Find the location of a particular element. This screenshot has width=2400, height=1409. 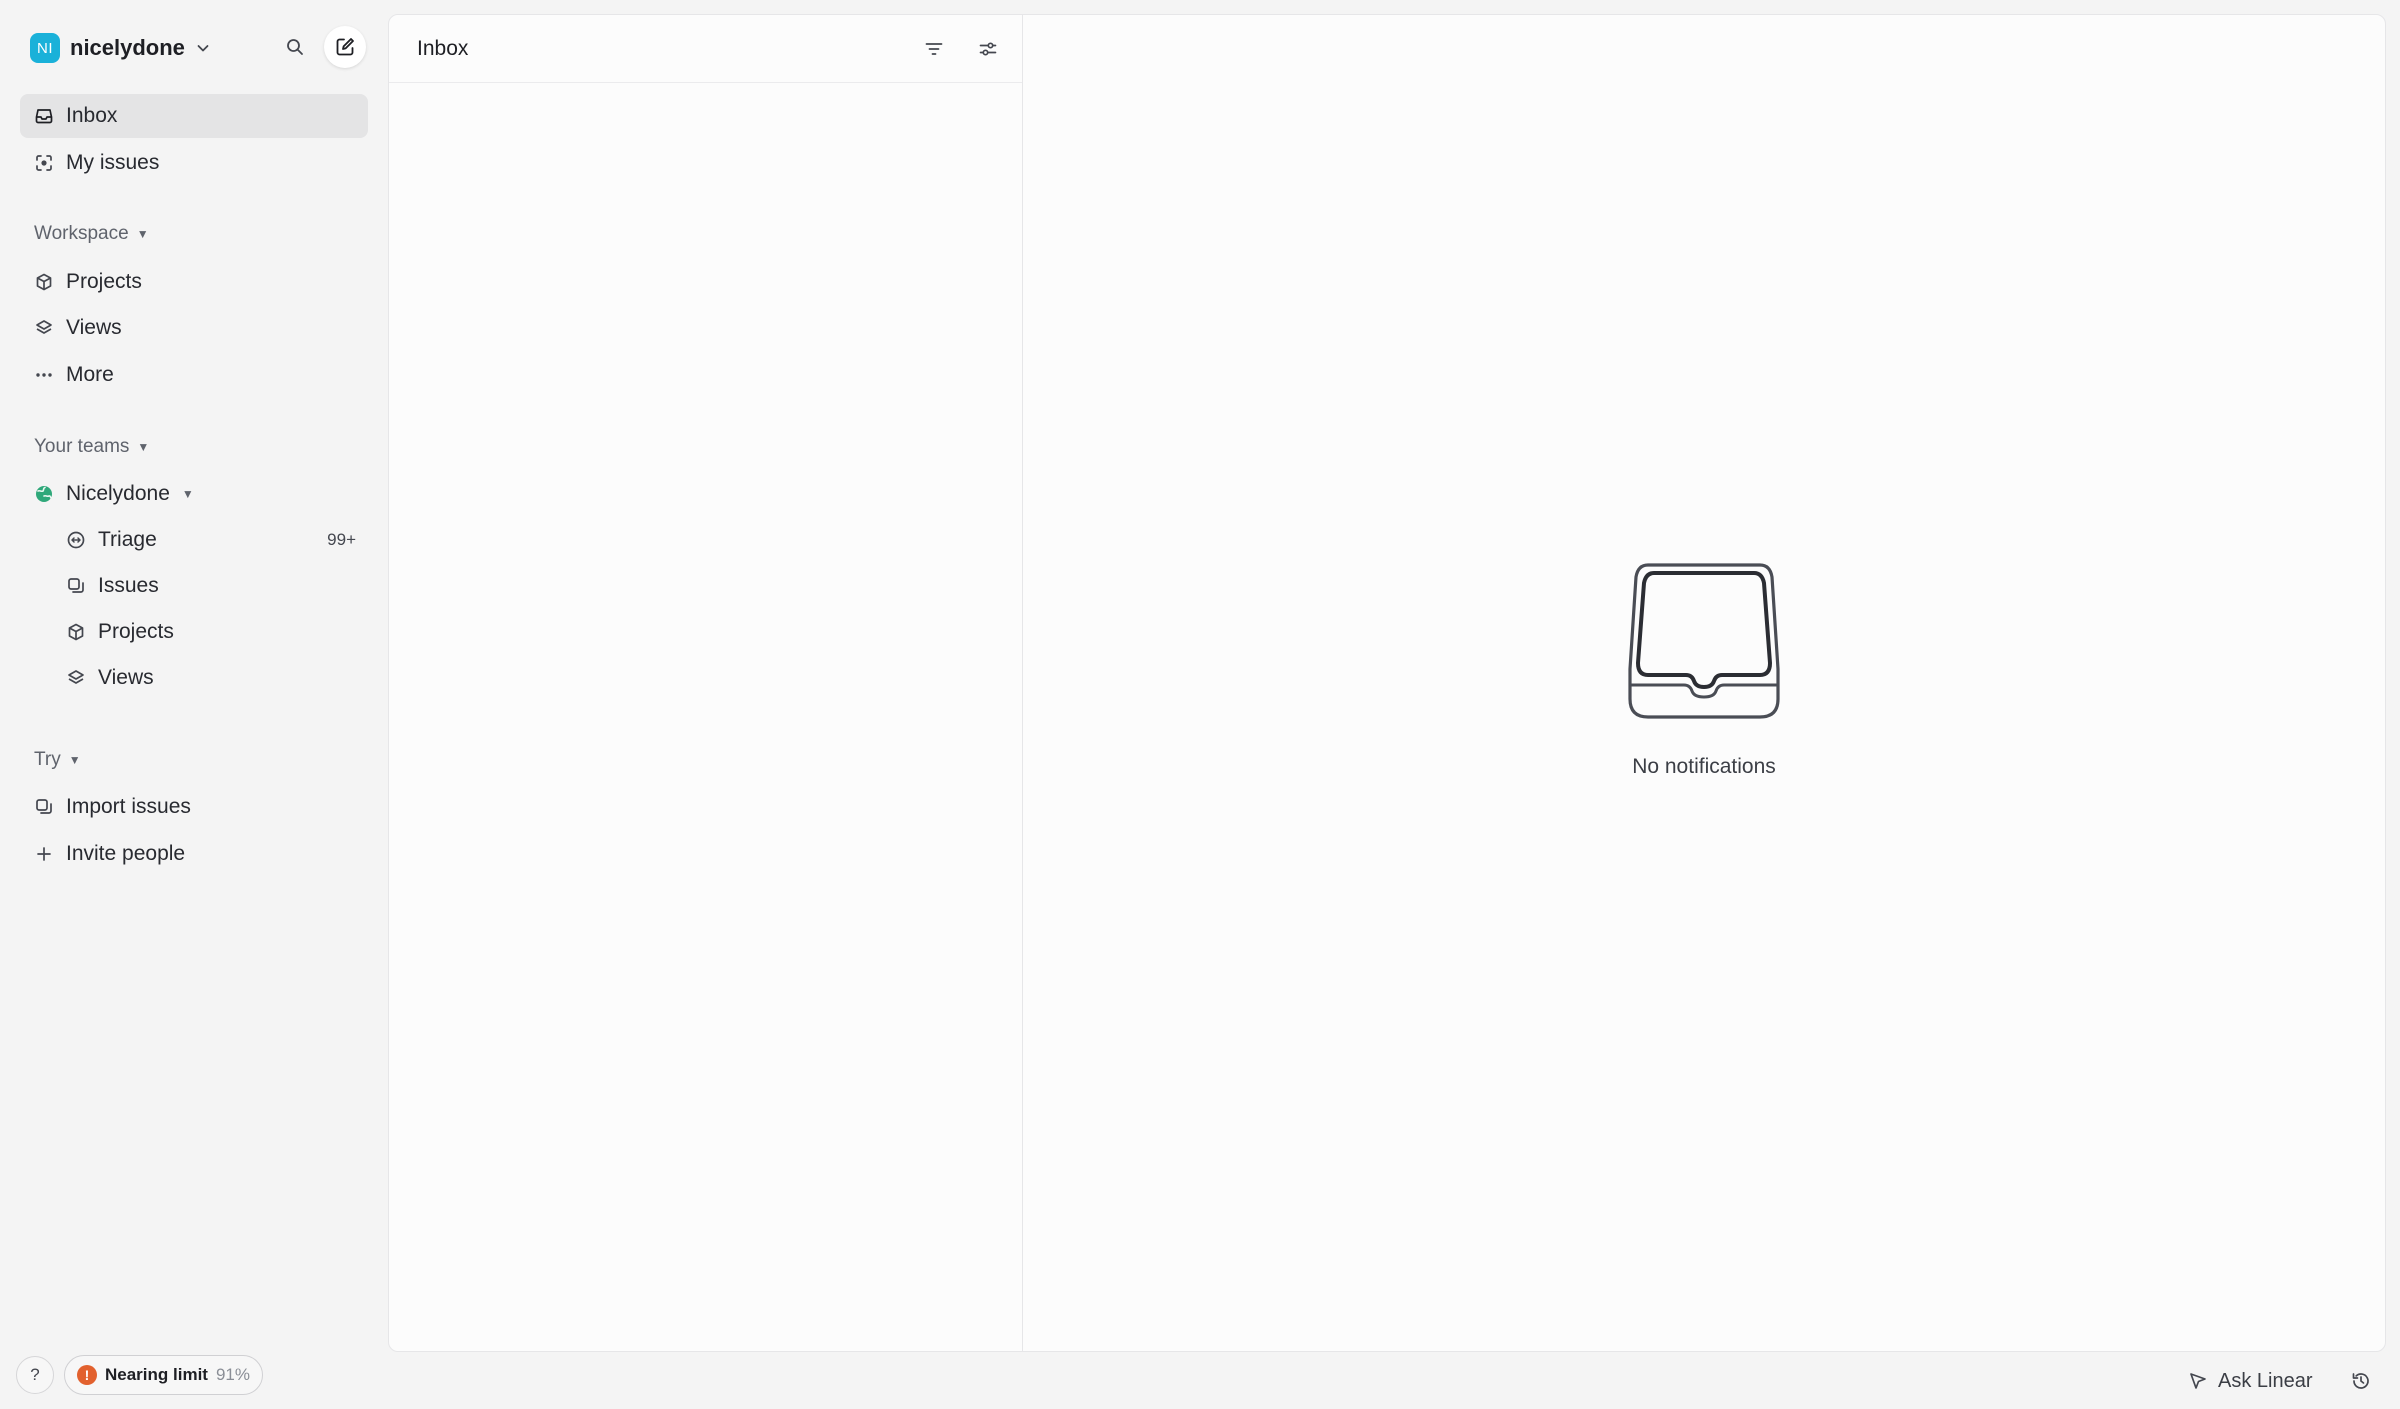

sidebar-team-nicelydone: Nicelydone ▼ is located at coordinates (194, 494).